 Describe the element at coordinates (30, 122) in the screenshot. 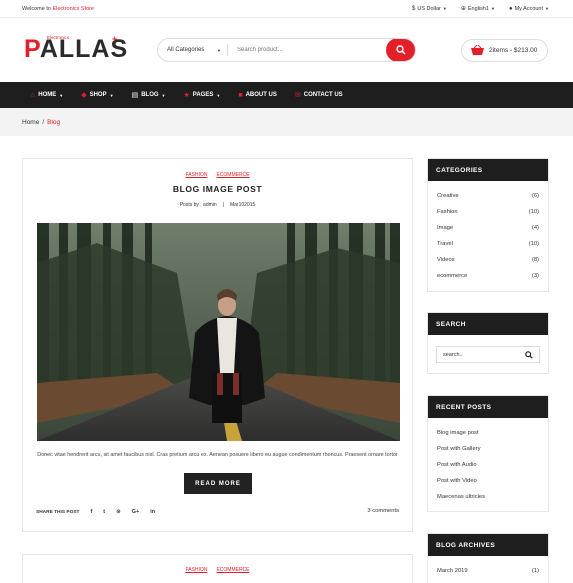

I see `breadcrumb-home: Home` at that location.